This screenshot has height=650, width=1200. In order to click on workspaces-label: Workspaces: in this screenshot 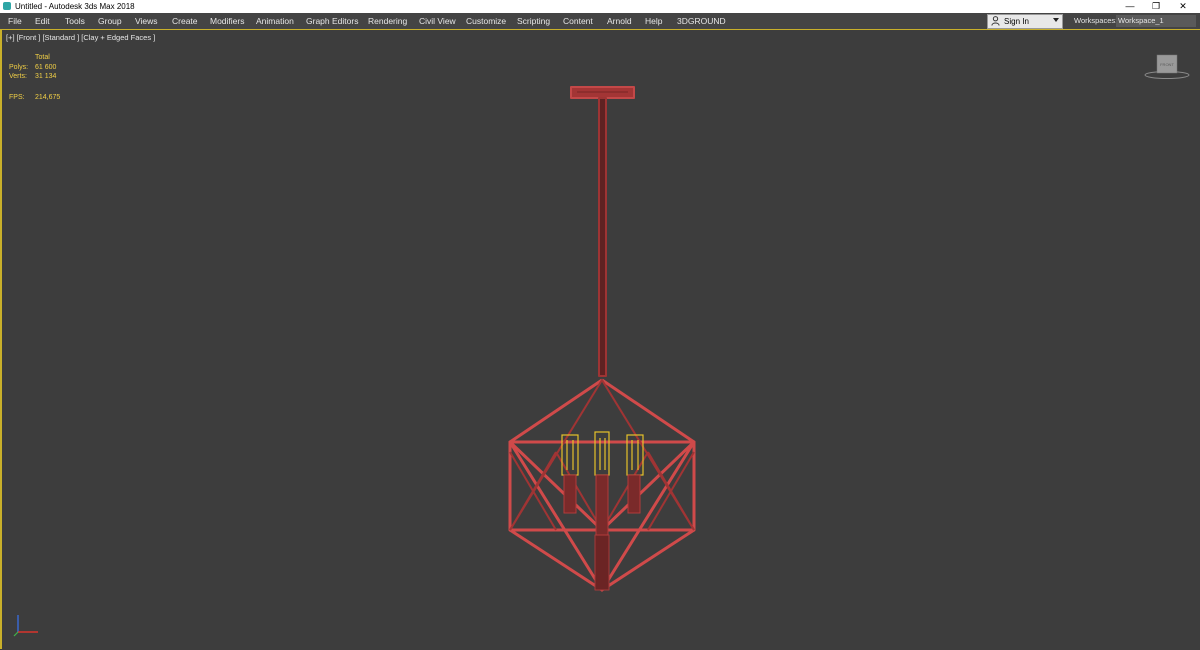, I will do `click(1096, 20)`.